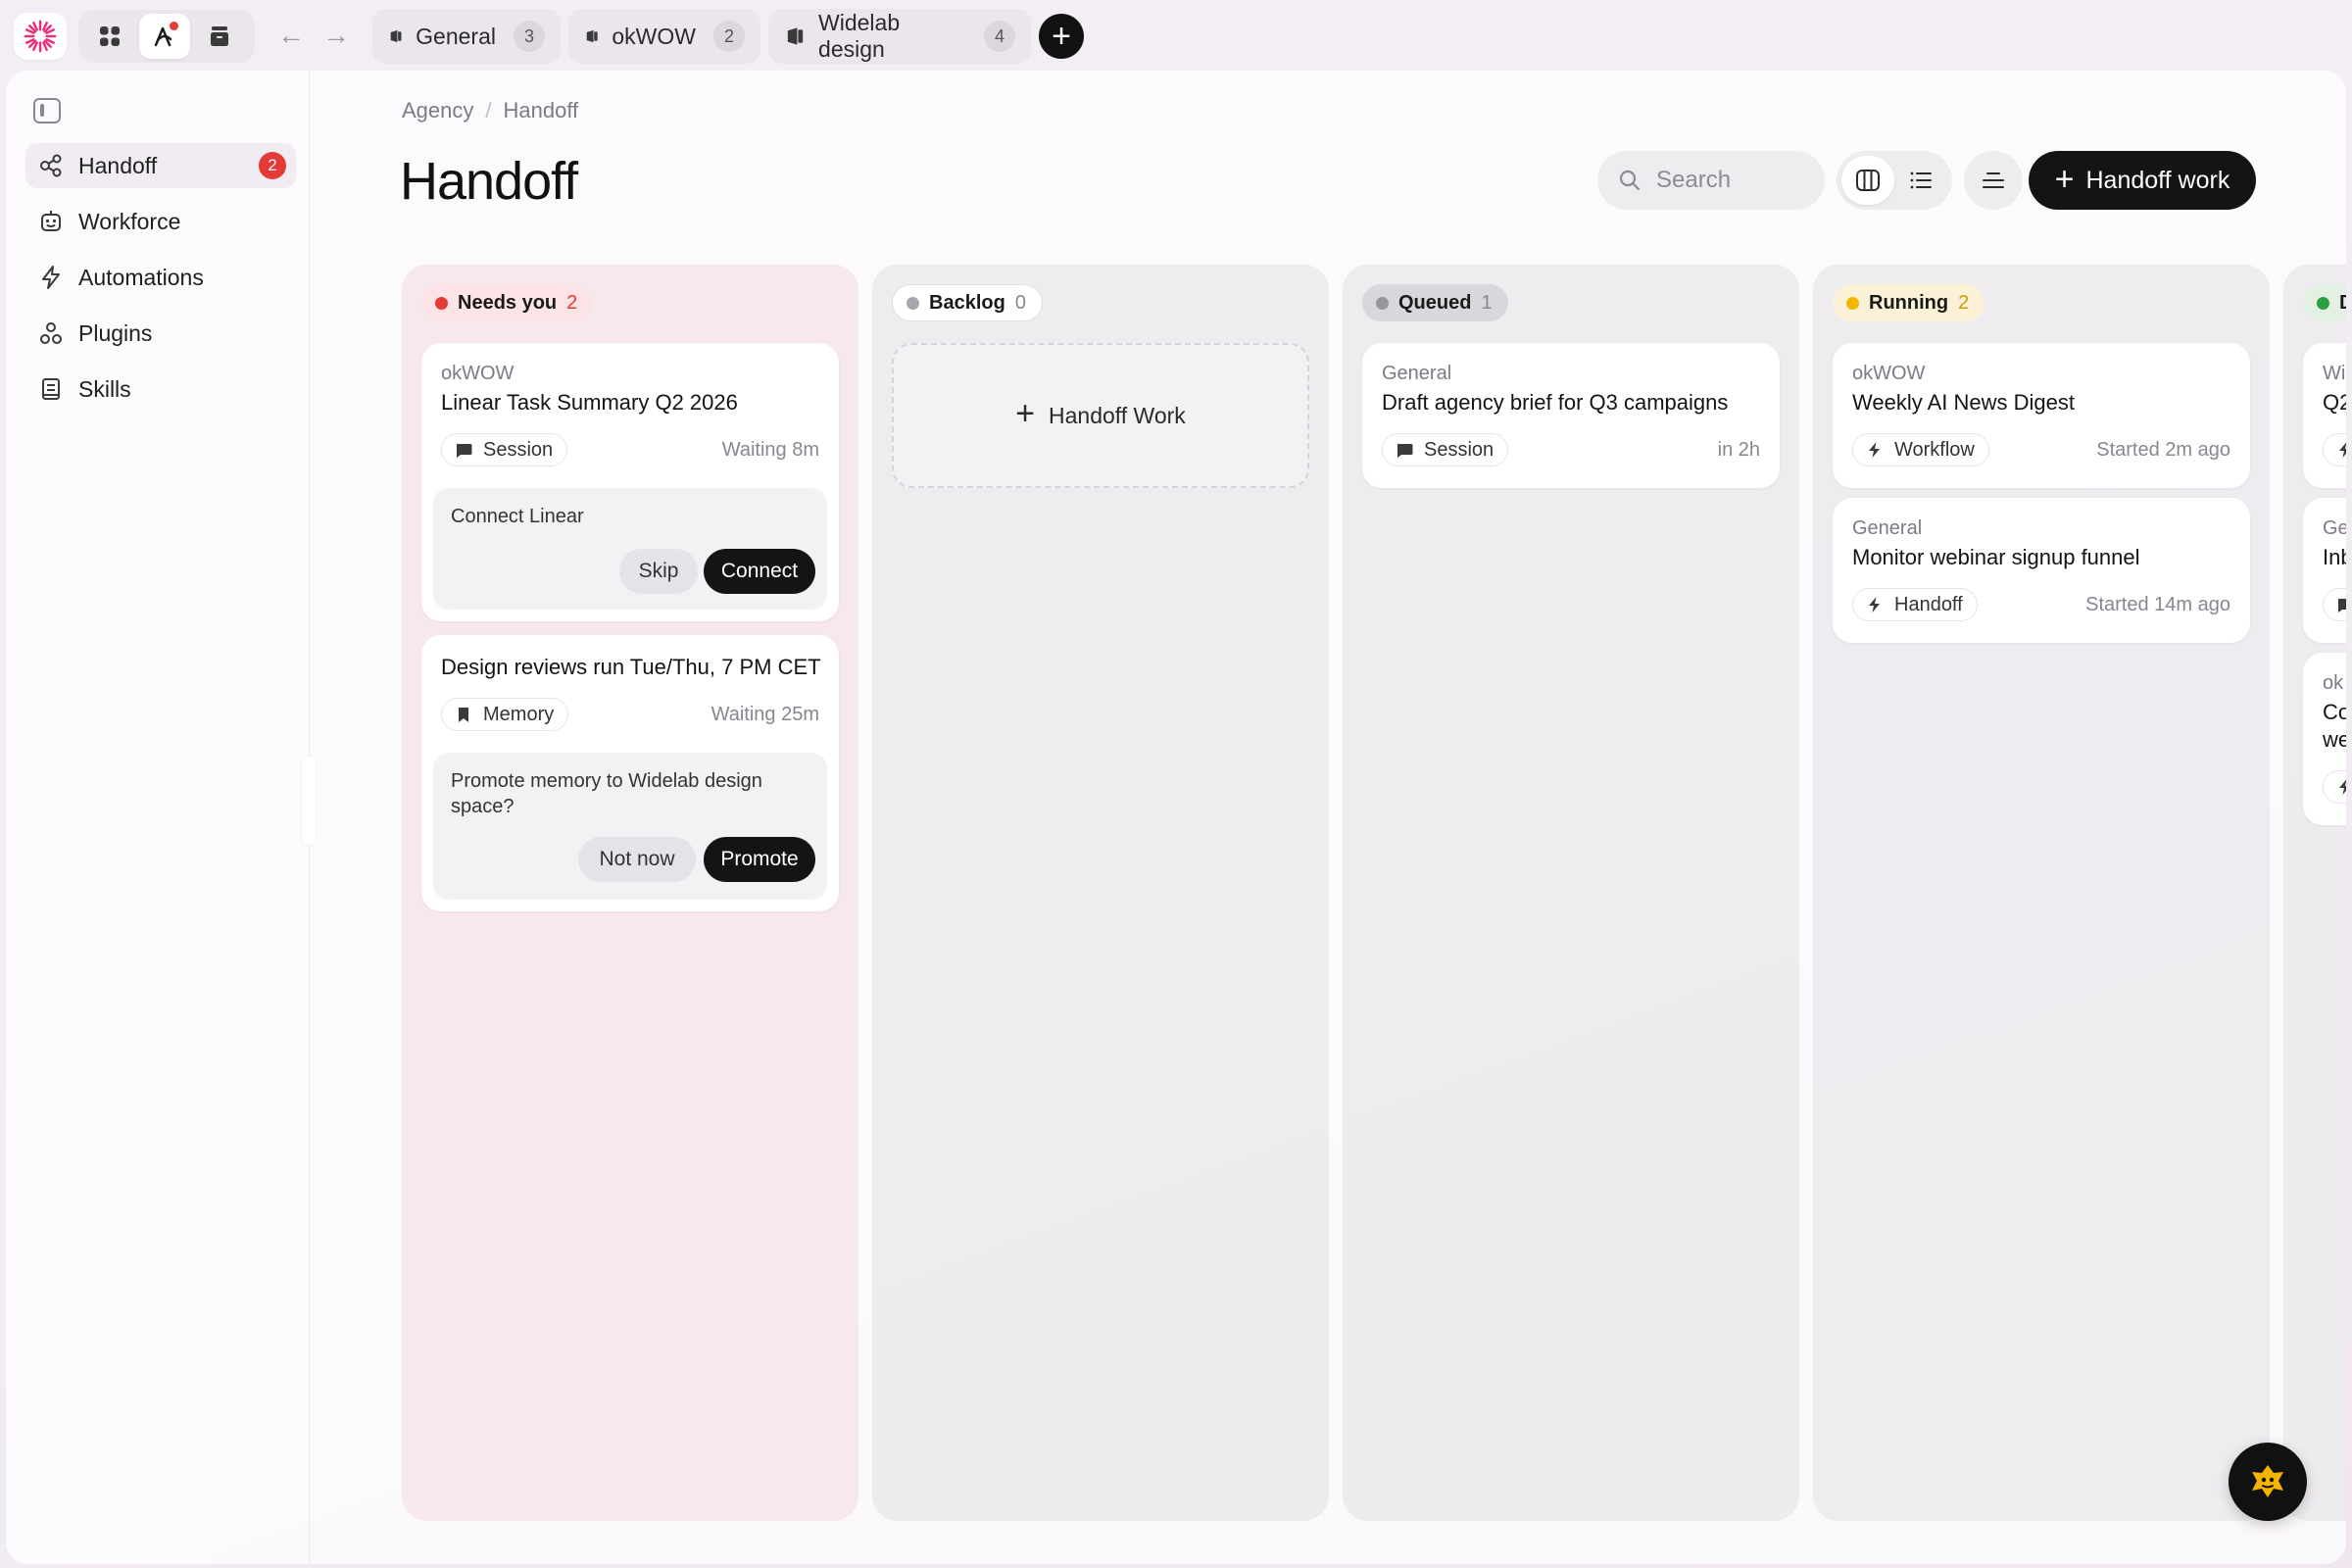 The height and width of the screenshot is (1568, 2352). I want to click on sidebar-item-plugins: Plugins, so click(160, 333).